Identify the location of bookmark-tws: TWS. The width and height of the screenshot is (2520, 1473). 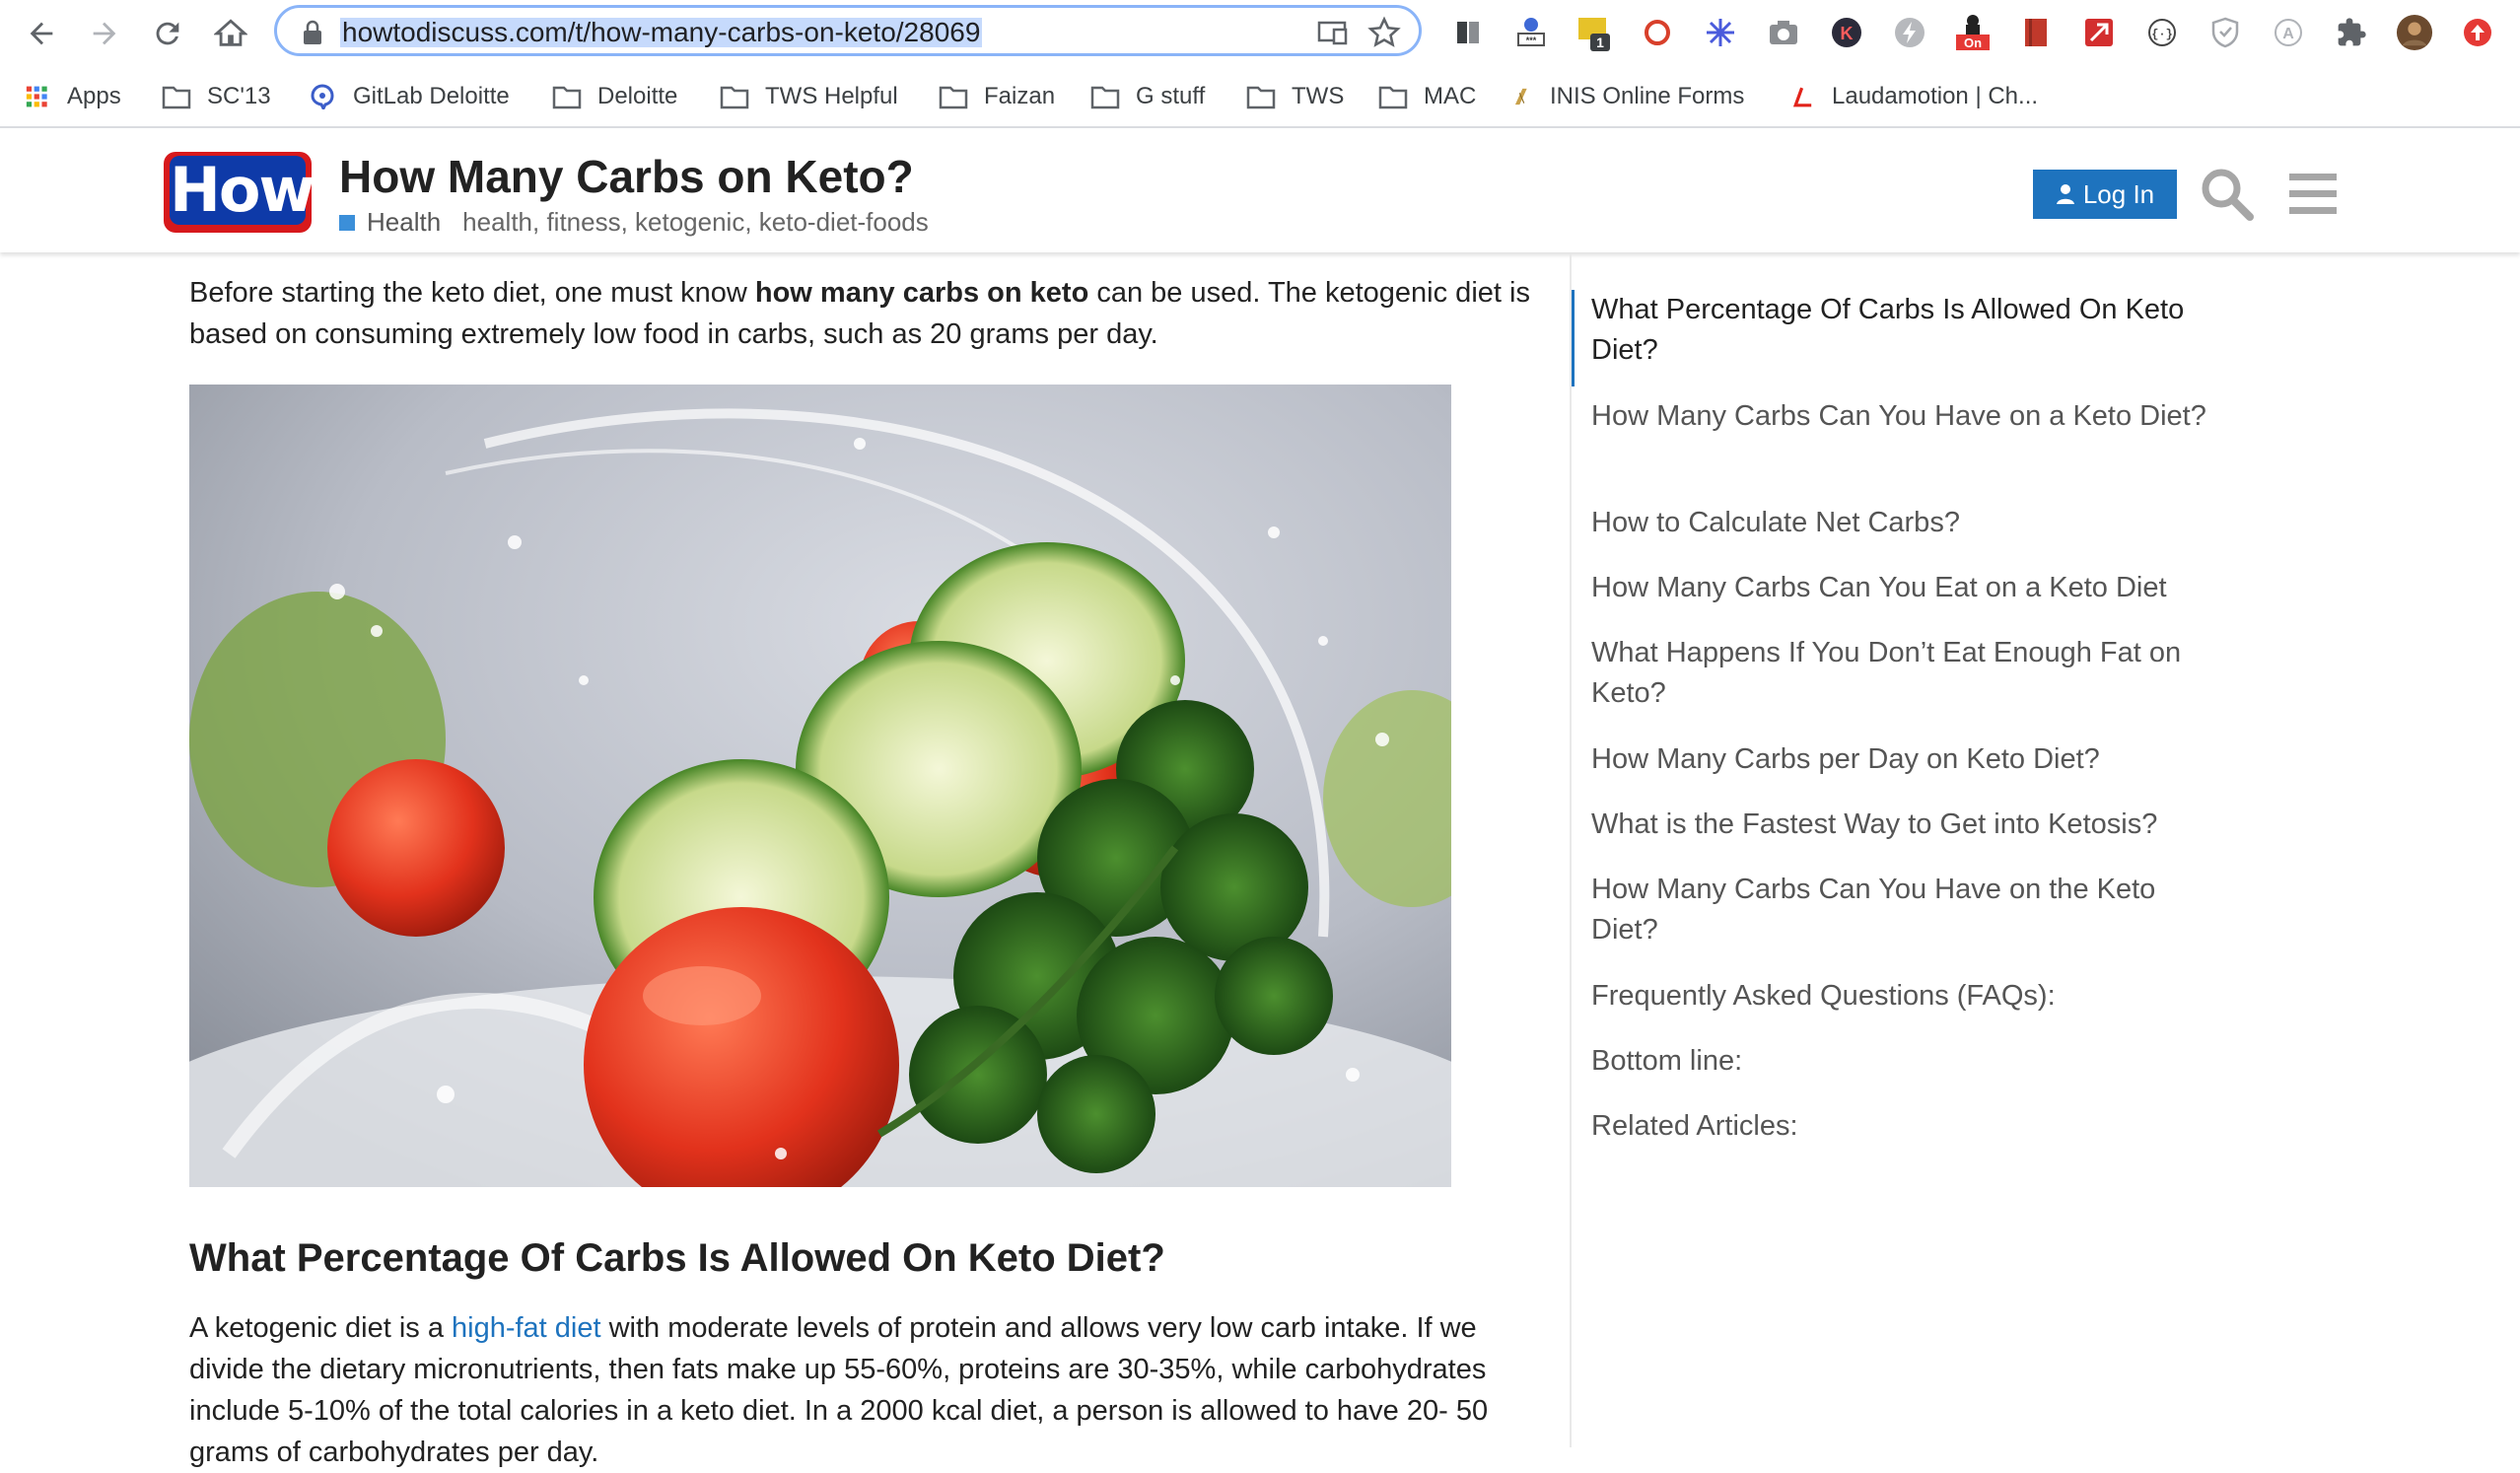
(1295, 96).